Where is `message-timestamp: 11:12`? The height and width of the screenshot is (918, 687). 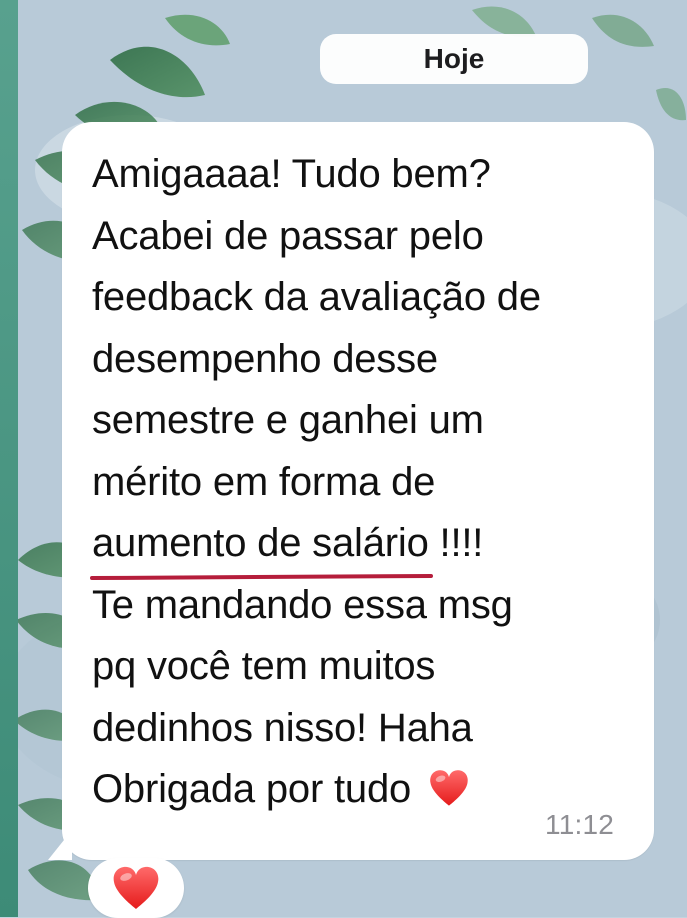 message-timestamp: 11:12 is located at coordinates (579, 824).